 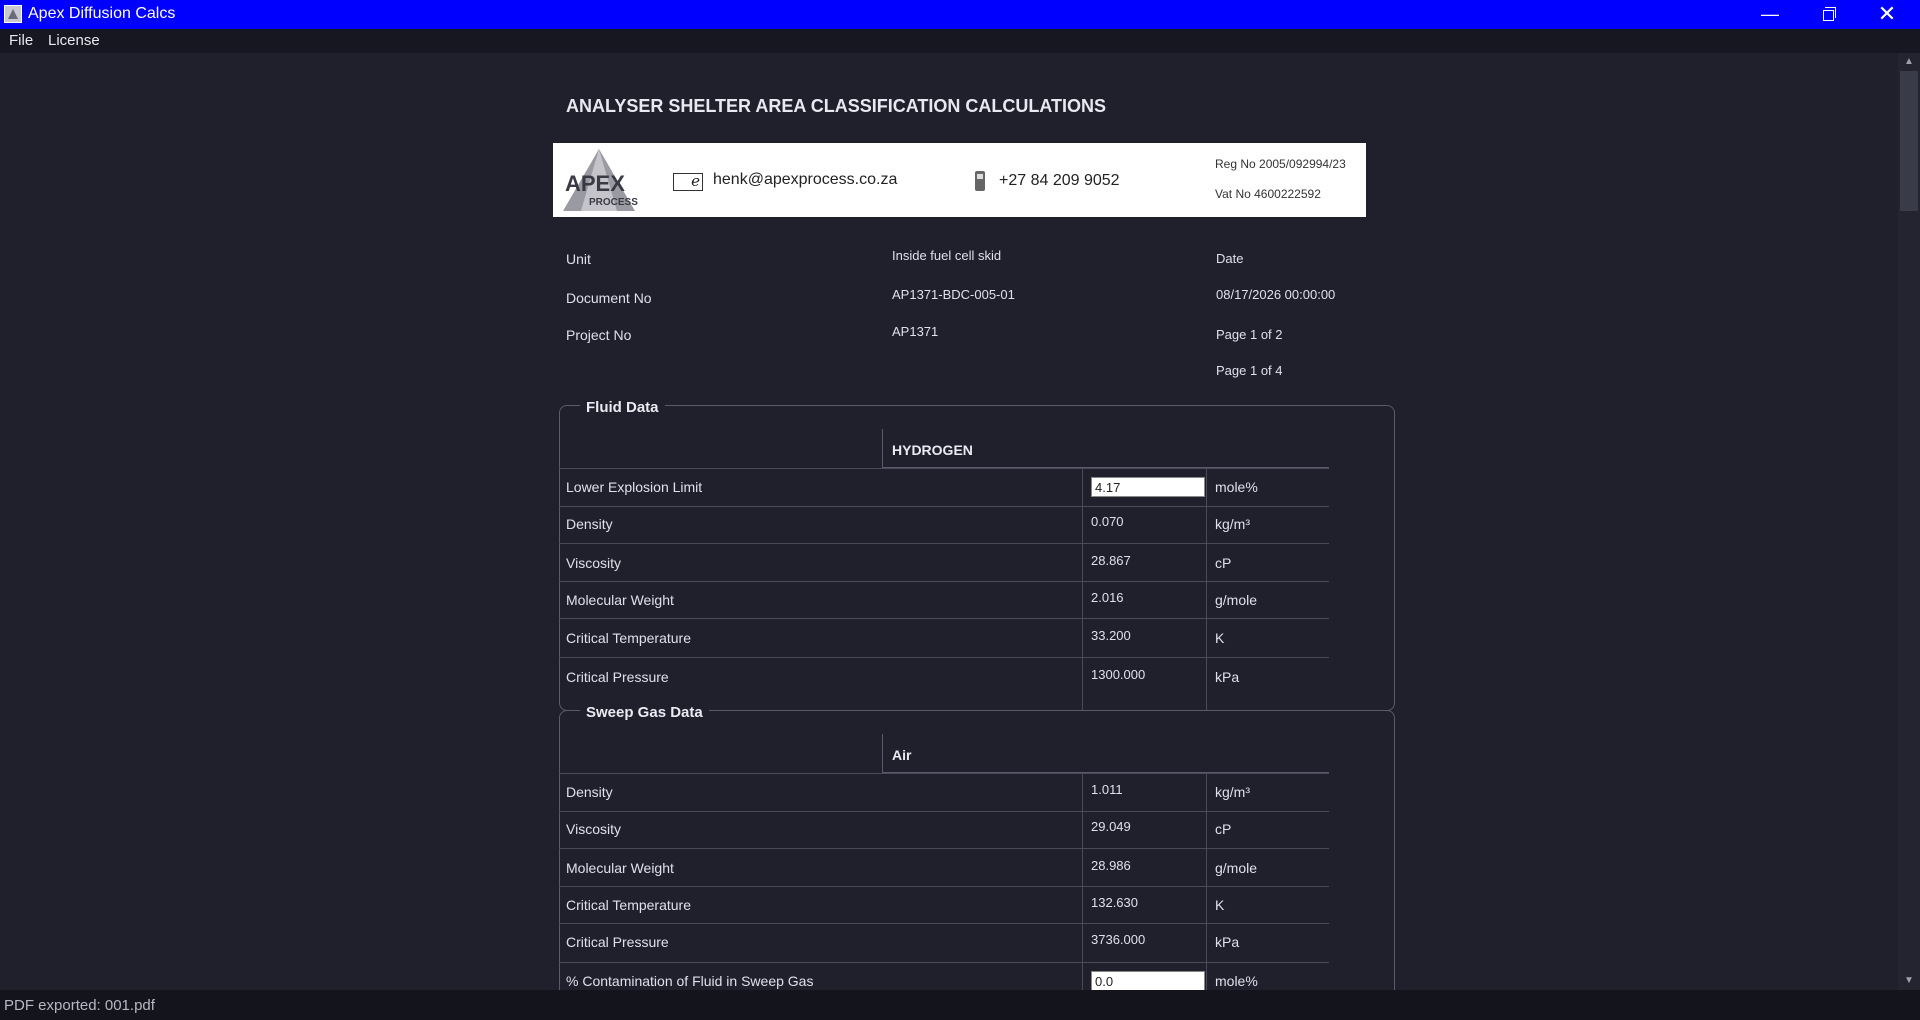 I want to click on apex-logo: APEX PROCESS, so click(x=600, y=180).